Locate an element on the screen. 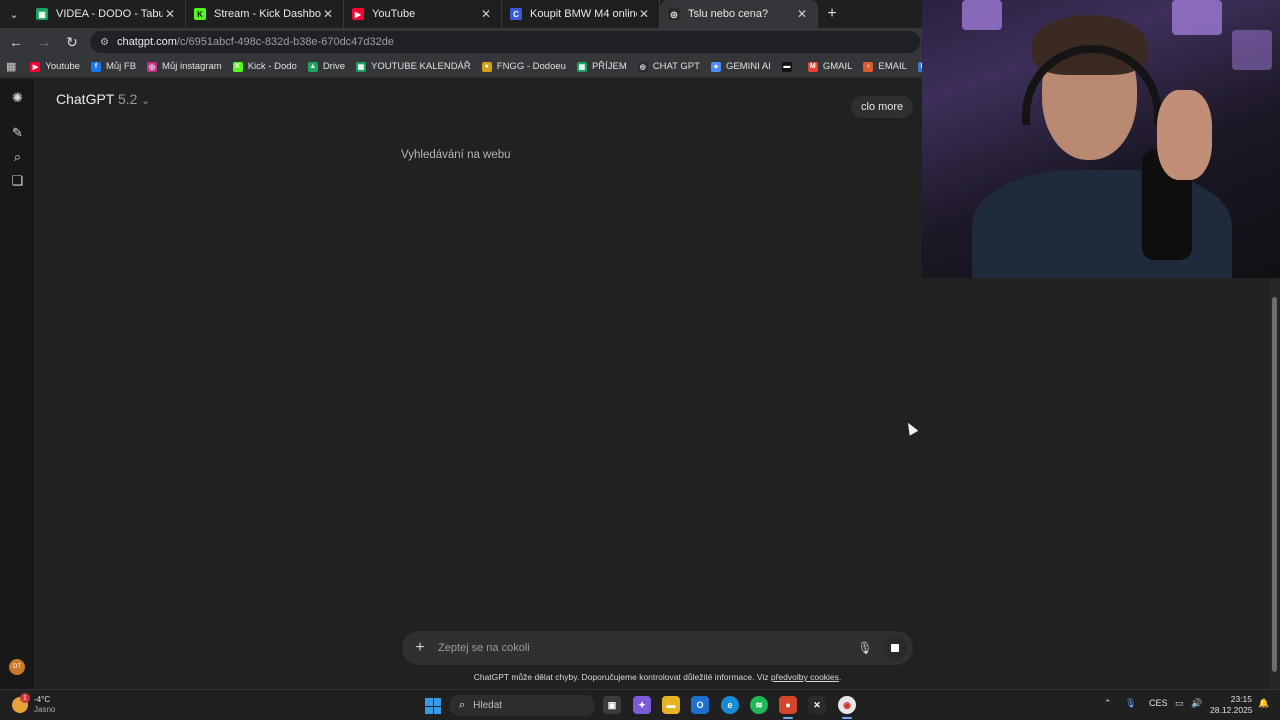 The width and height of the screenshot is (1280, 720). new-tab-plus-icon: + is located at coordinates (832, 14).